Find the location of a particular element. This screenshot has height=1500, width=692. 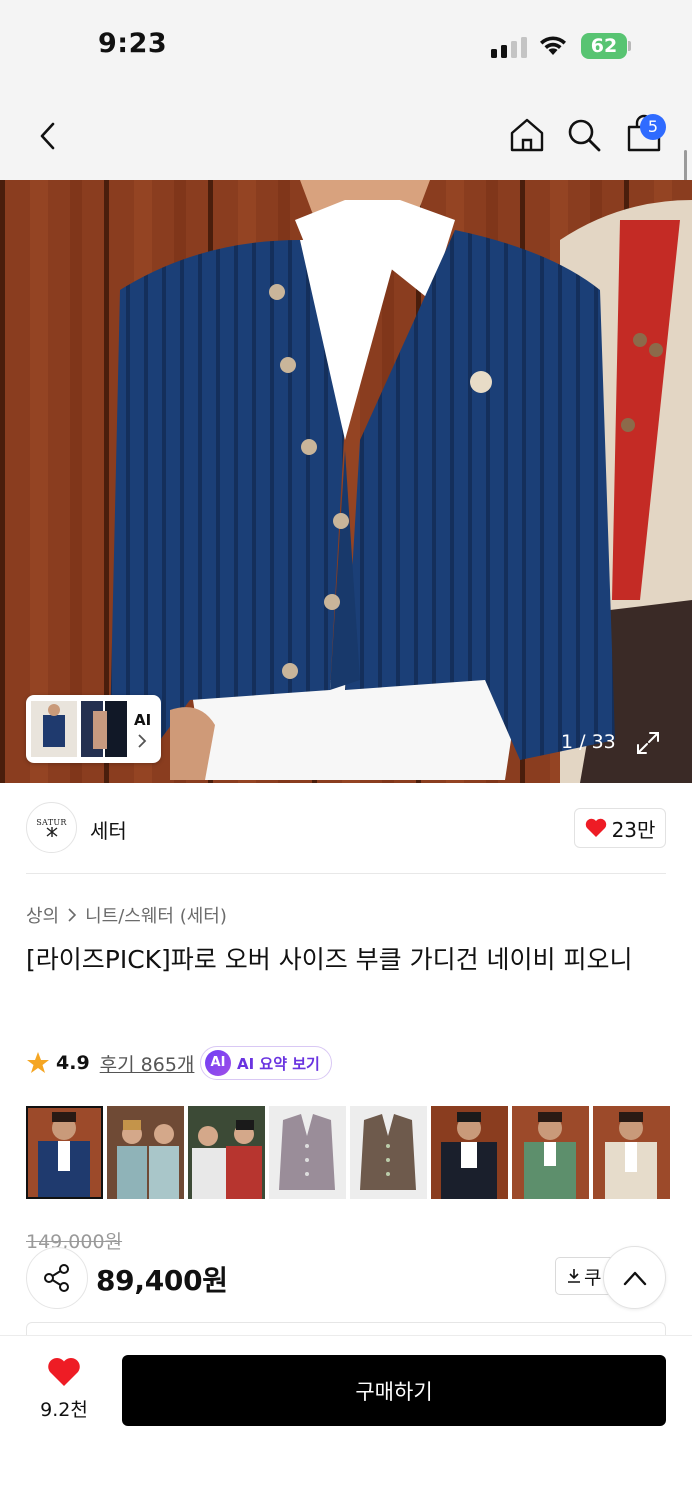

battery-indicator: 62 is located at coordinates (604, 46).